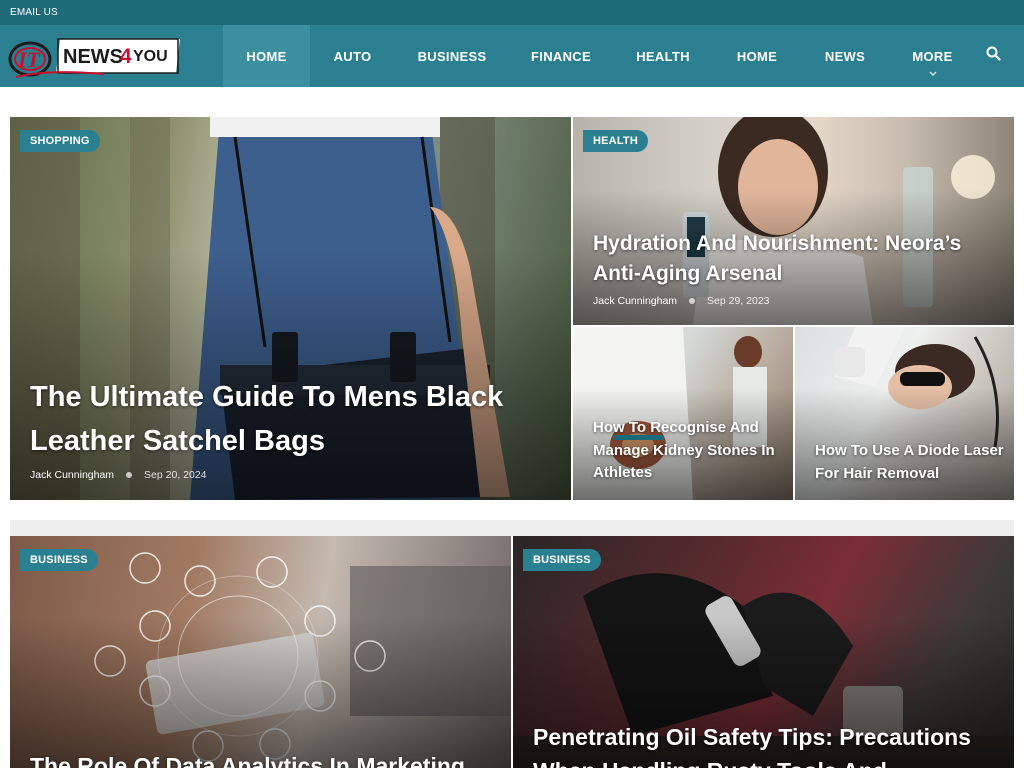 The image size is (1024, 768). I want to click on nav-home-label: HOME, so click(266, 56).